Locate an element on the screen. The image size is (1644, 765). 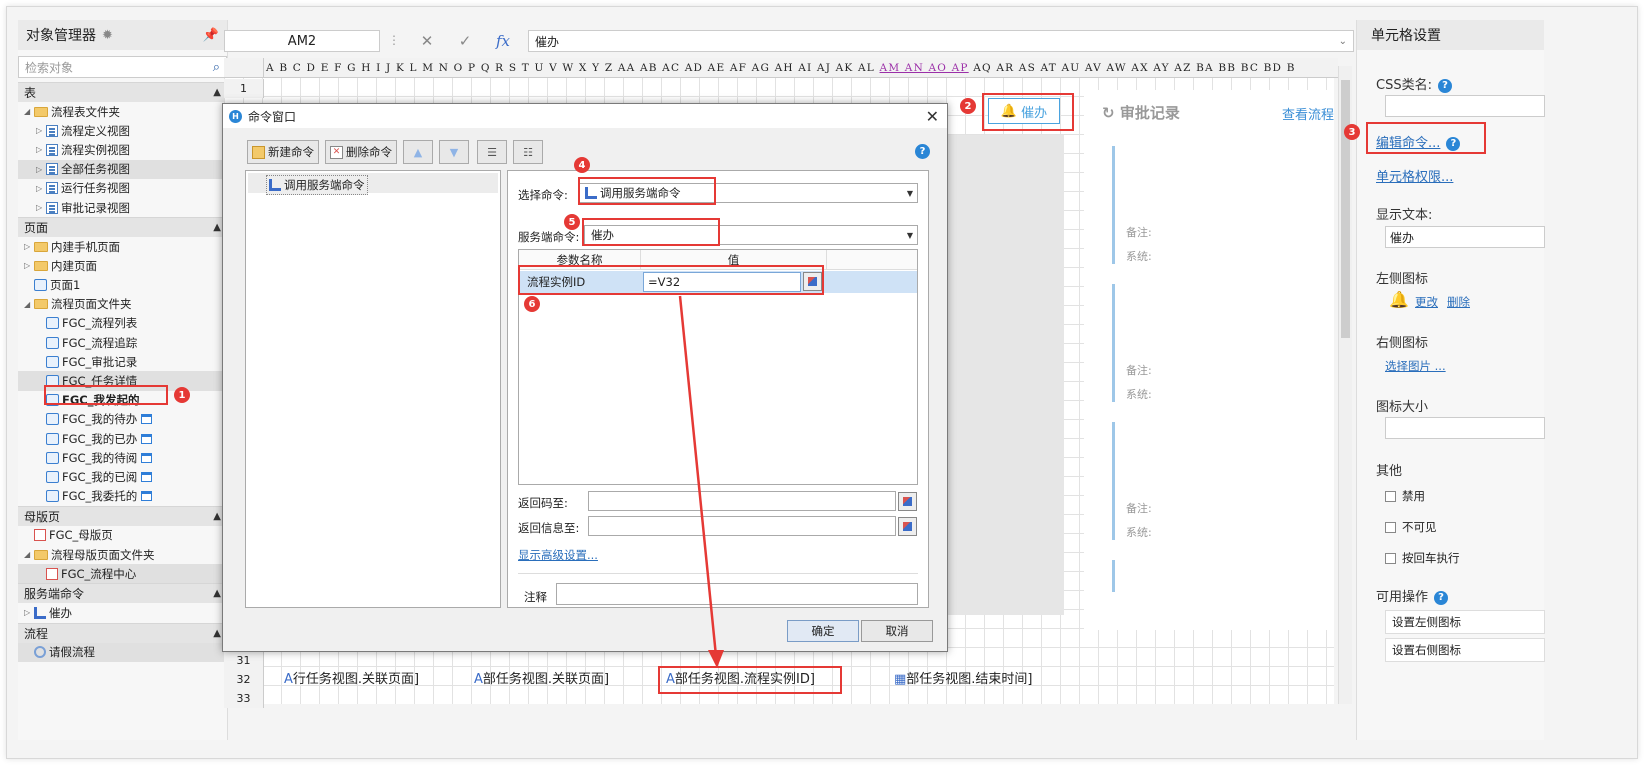
chevron-down-icon: ⌄ is located at coordinates (1343, 41).